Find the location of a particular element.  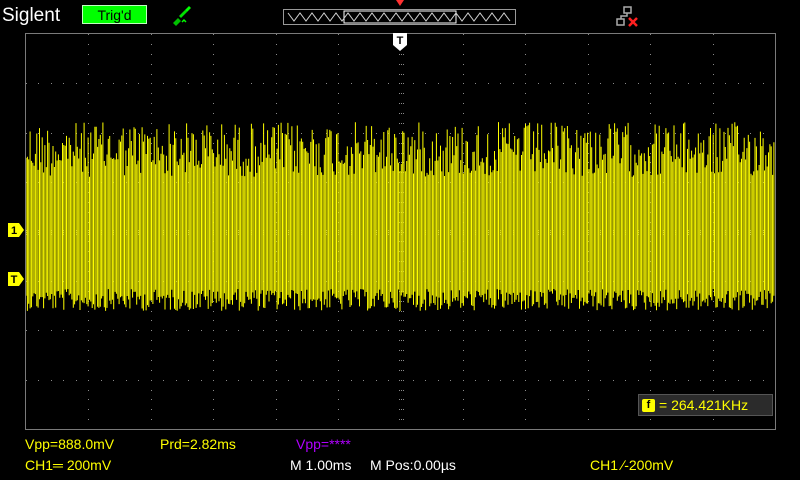

trigger-level-label: T is located at coordinates (14, 280).